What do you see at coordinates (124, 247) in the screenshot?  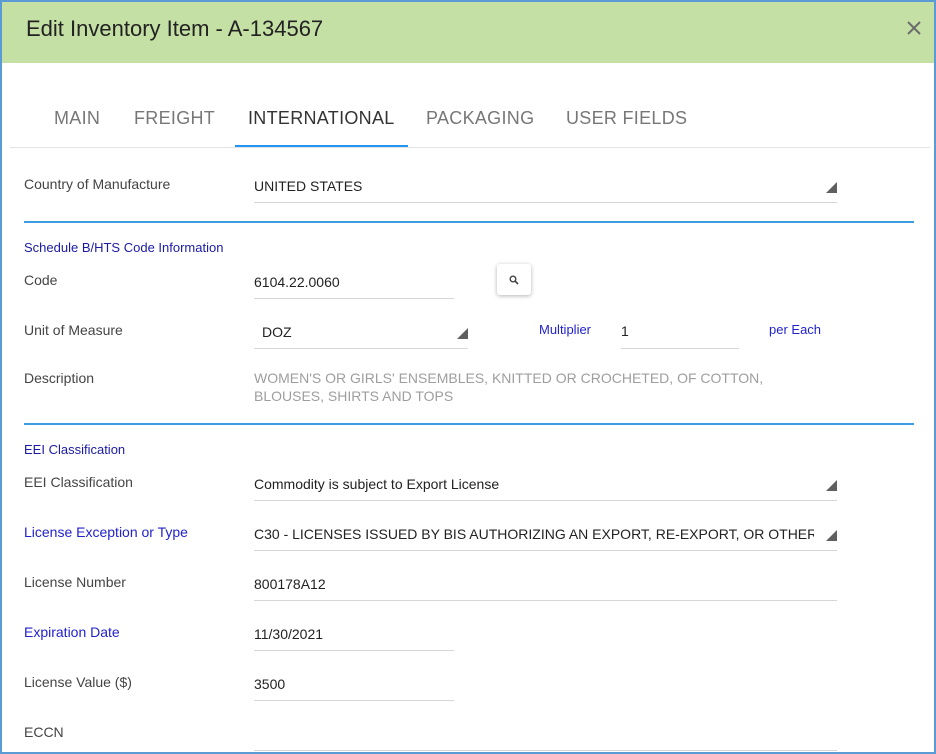 I see `hts-section-title: Schedule B/HTS Code Information` at bounding box center [124, 247].